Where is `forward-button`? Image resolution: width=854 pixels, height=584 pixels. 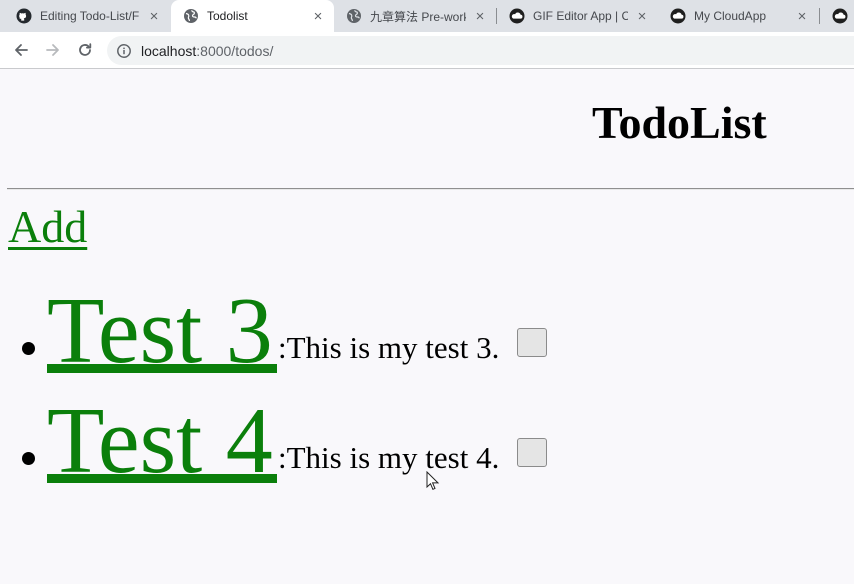 forward-button is located at coordinates (53, 50).